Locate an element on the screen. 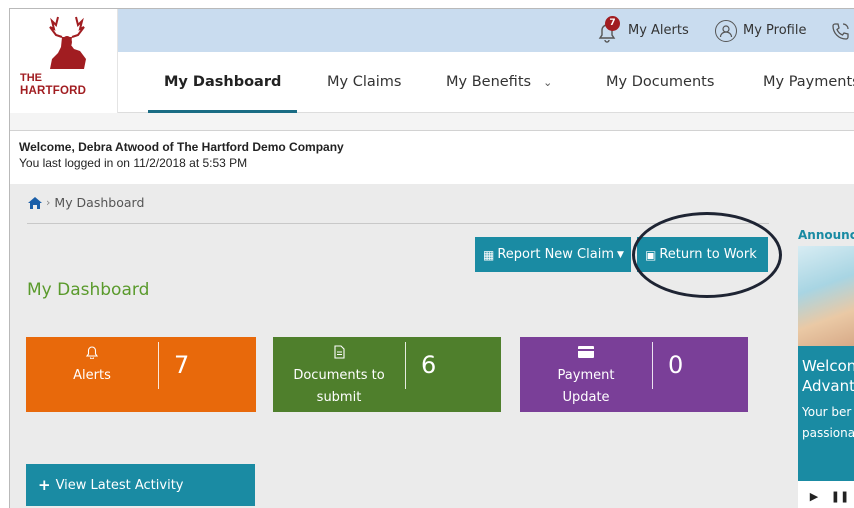 Image resolution: width=854 pixels, height=508 pixels. announcement-card: Welcon Advant Your ber passiona is located at coordinates (826, 413).